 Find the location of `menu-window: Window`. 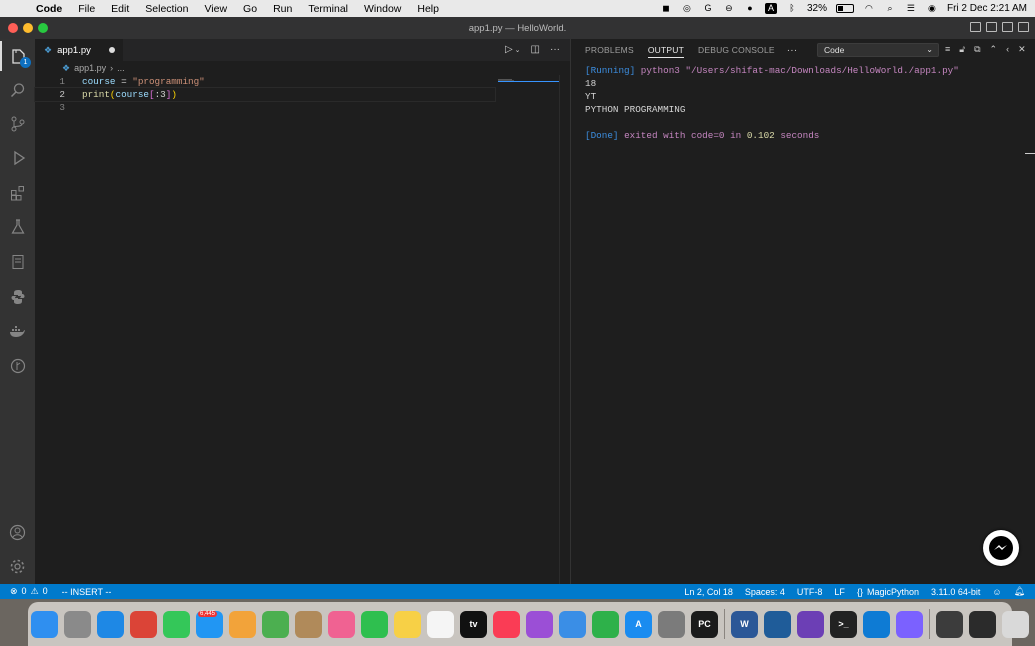

menu-window: Window is located at coordinates (382, 9).